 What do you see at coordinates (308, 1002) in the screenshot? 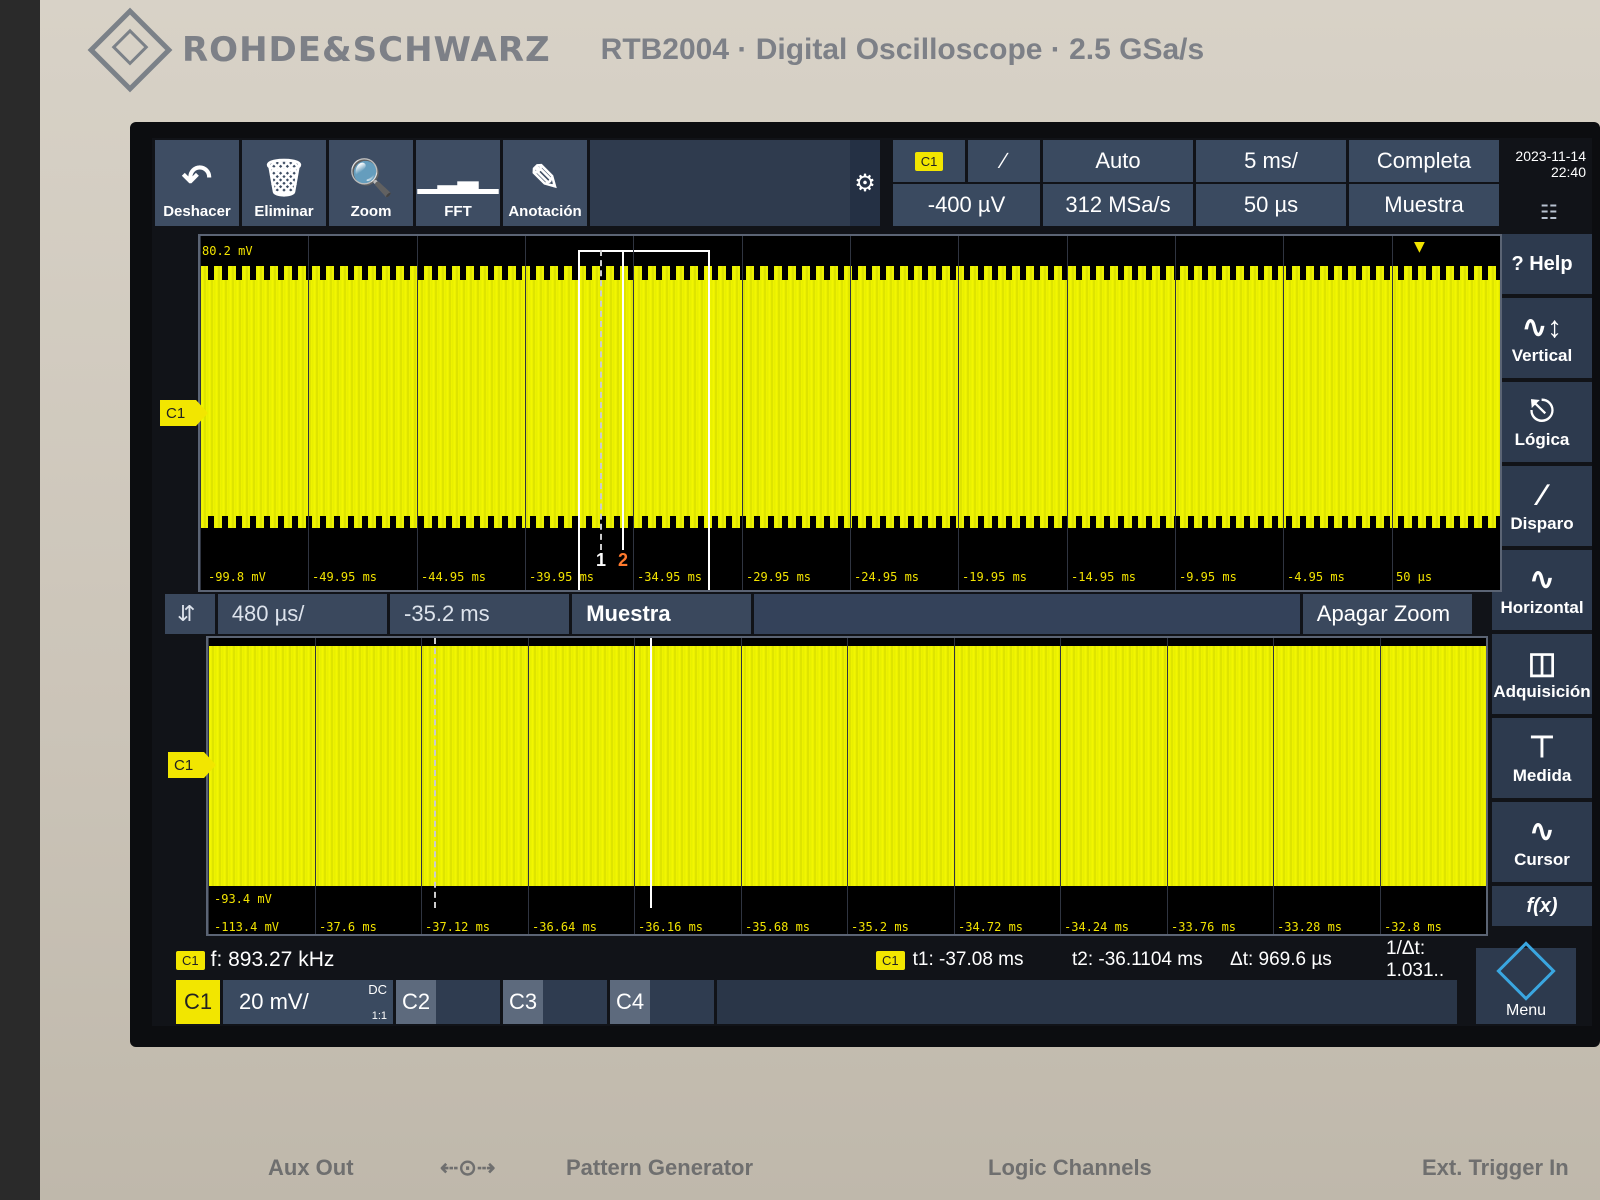
I see `channel-1-scale: 20 mV/ DC 1:1` at bounding box center [308, 1002].